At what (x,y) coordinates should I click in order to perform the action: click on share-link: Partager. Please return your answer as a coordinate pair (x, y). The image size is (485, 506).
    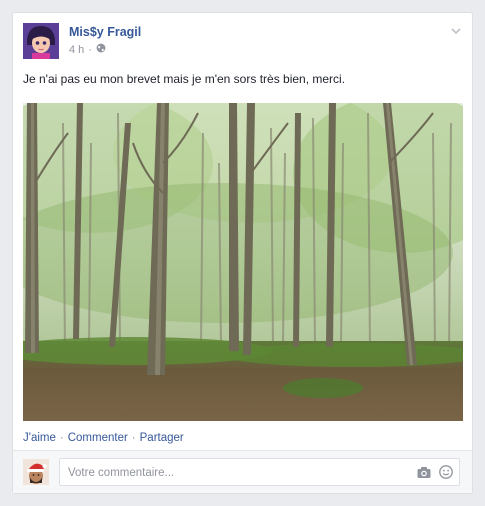
    Looking at the image, I should click on (162, 438).